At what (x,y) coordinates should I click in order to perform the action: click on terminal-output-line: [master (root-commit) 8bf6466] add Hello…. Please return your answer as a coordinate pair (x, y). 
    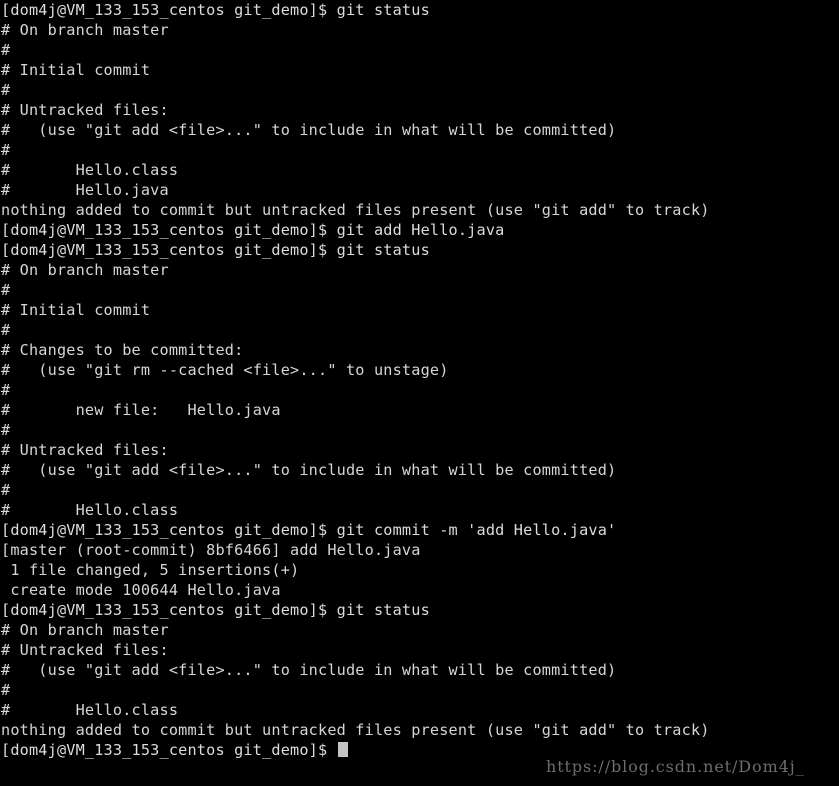
    Looking at the image, I should click on (211, 550).